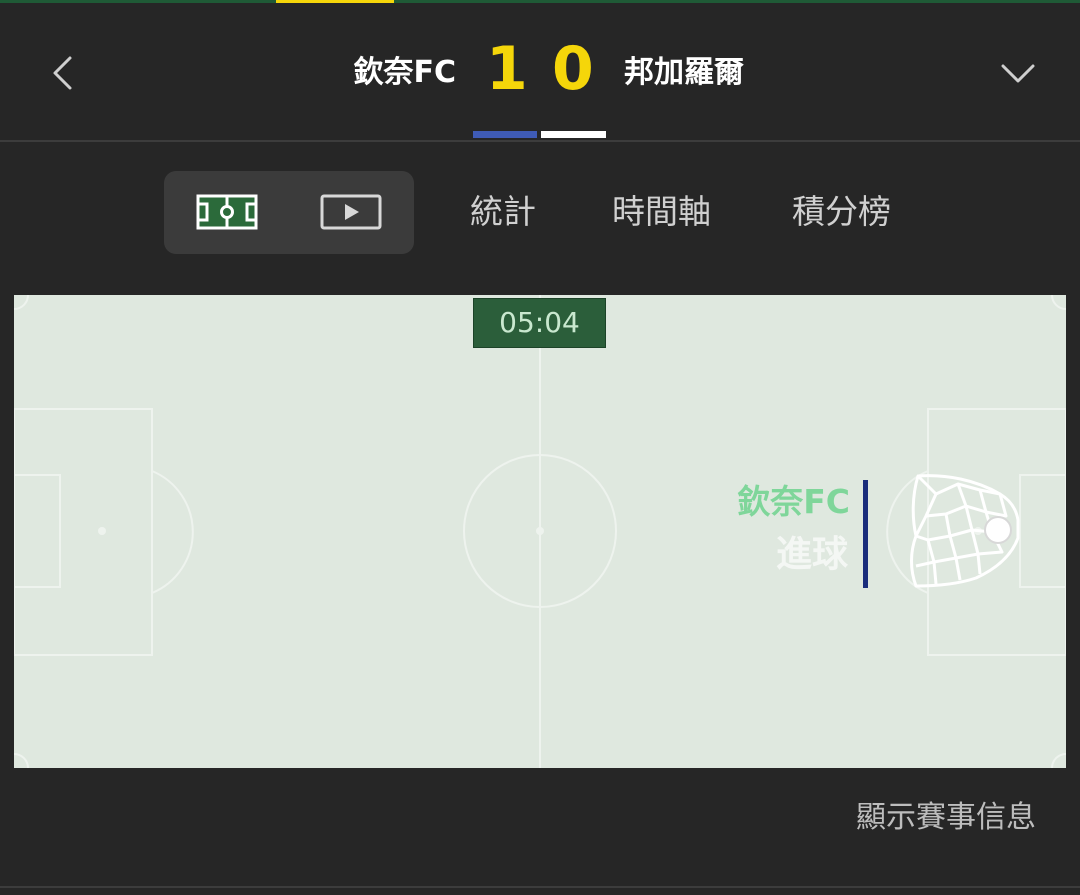 The height and width of the screenshot is (895, 1080). I want to click on goal-net-icon, so click(965, 531).